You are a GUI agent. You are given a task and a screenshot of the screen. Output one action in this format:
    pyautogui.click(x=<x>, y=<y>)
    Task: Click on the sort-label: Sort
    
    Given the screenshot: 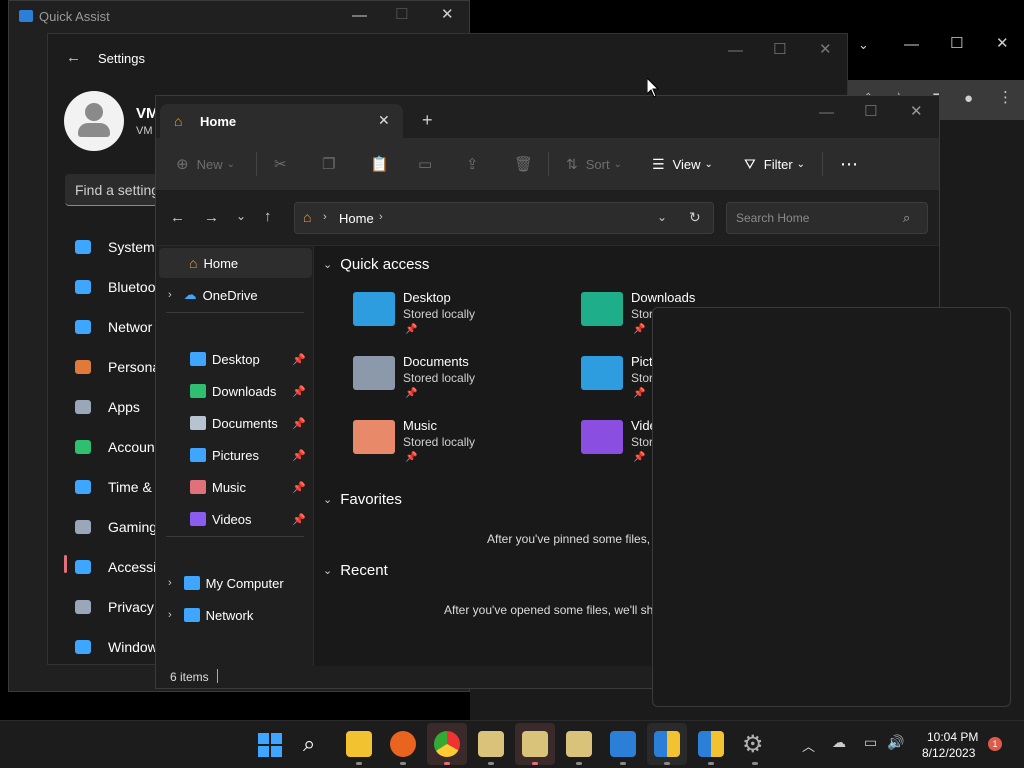 What is the action you would take?
    pyautogui.click(x=597, y=164)
    